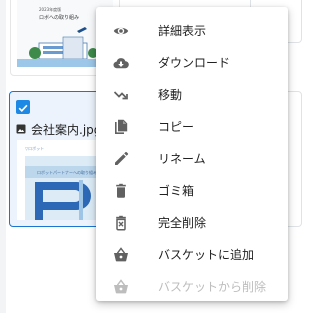 This screenshot has width=320, height=313. What do you see at coordinates (176, 127) in the screenshot?
I see `menu-label-copy: コピー` at bounding box center [176, 127].